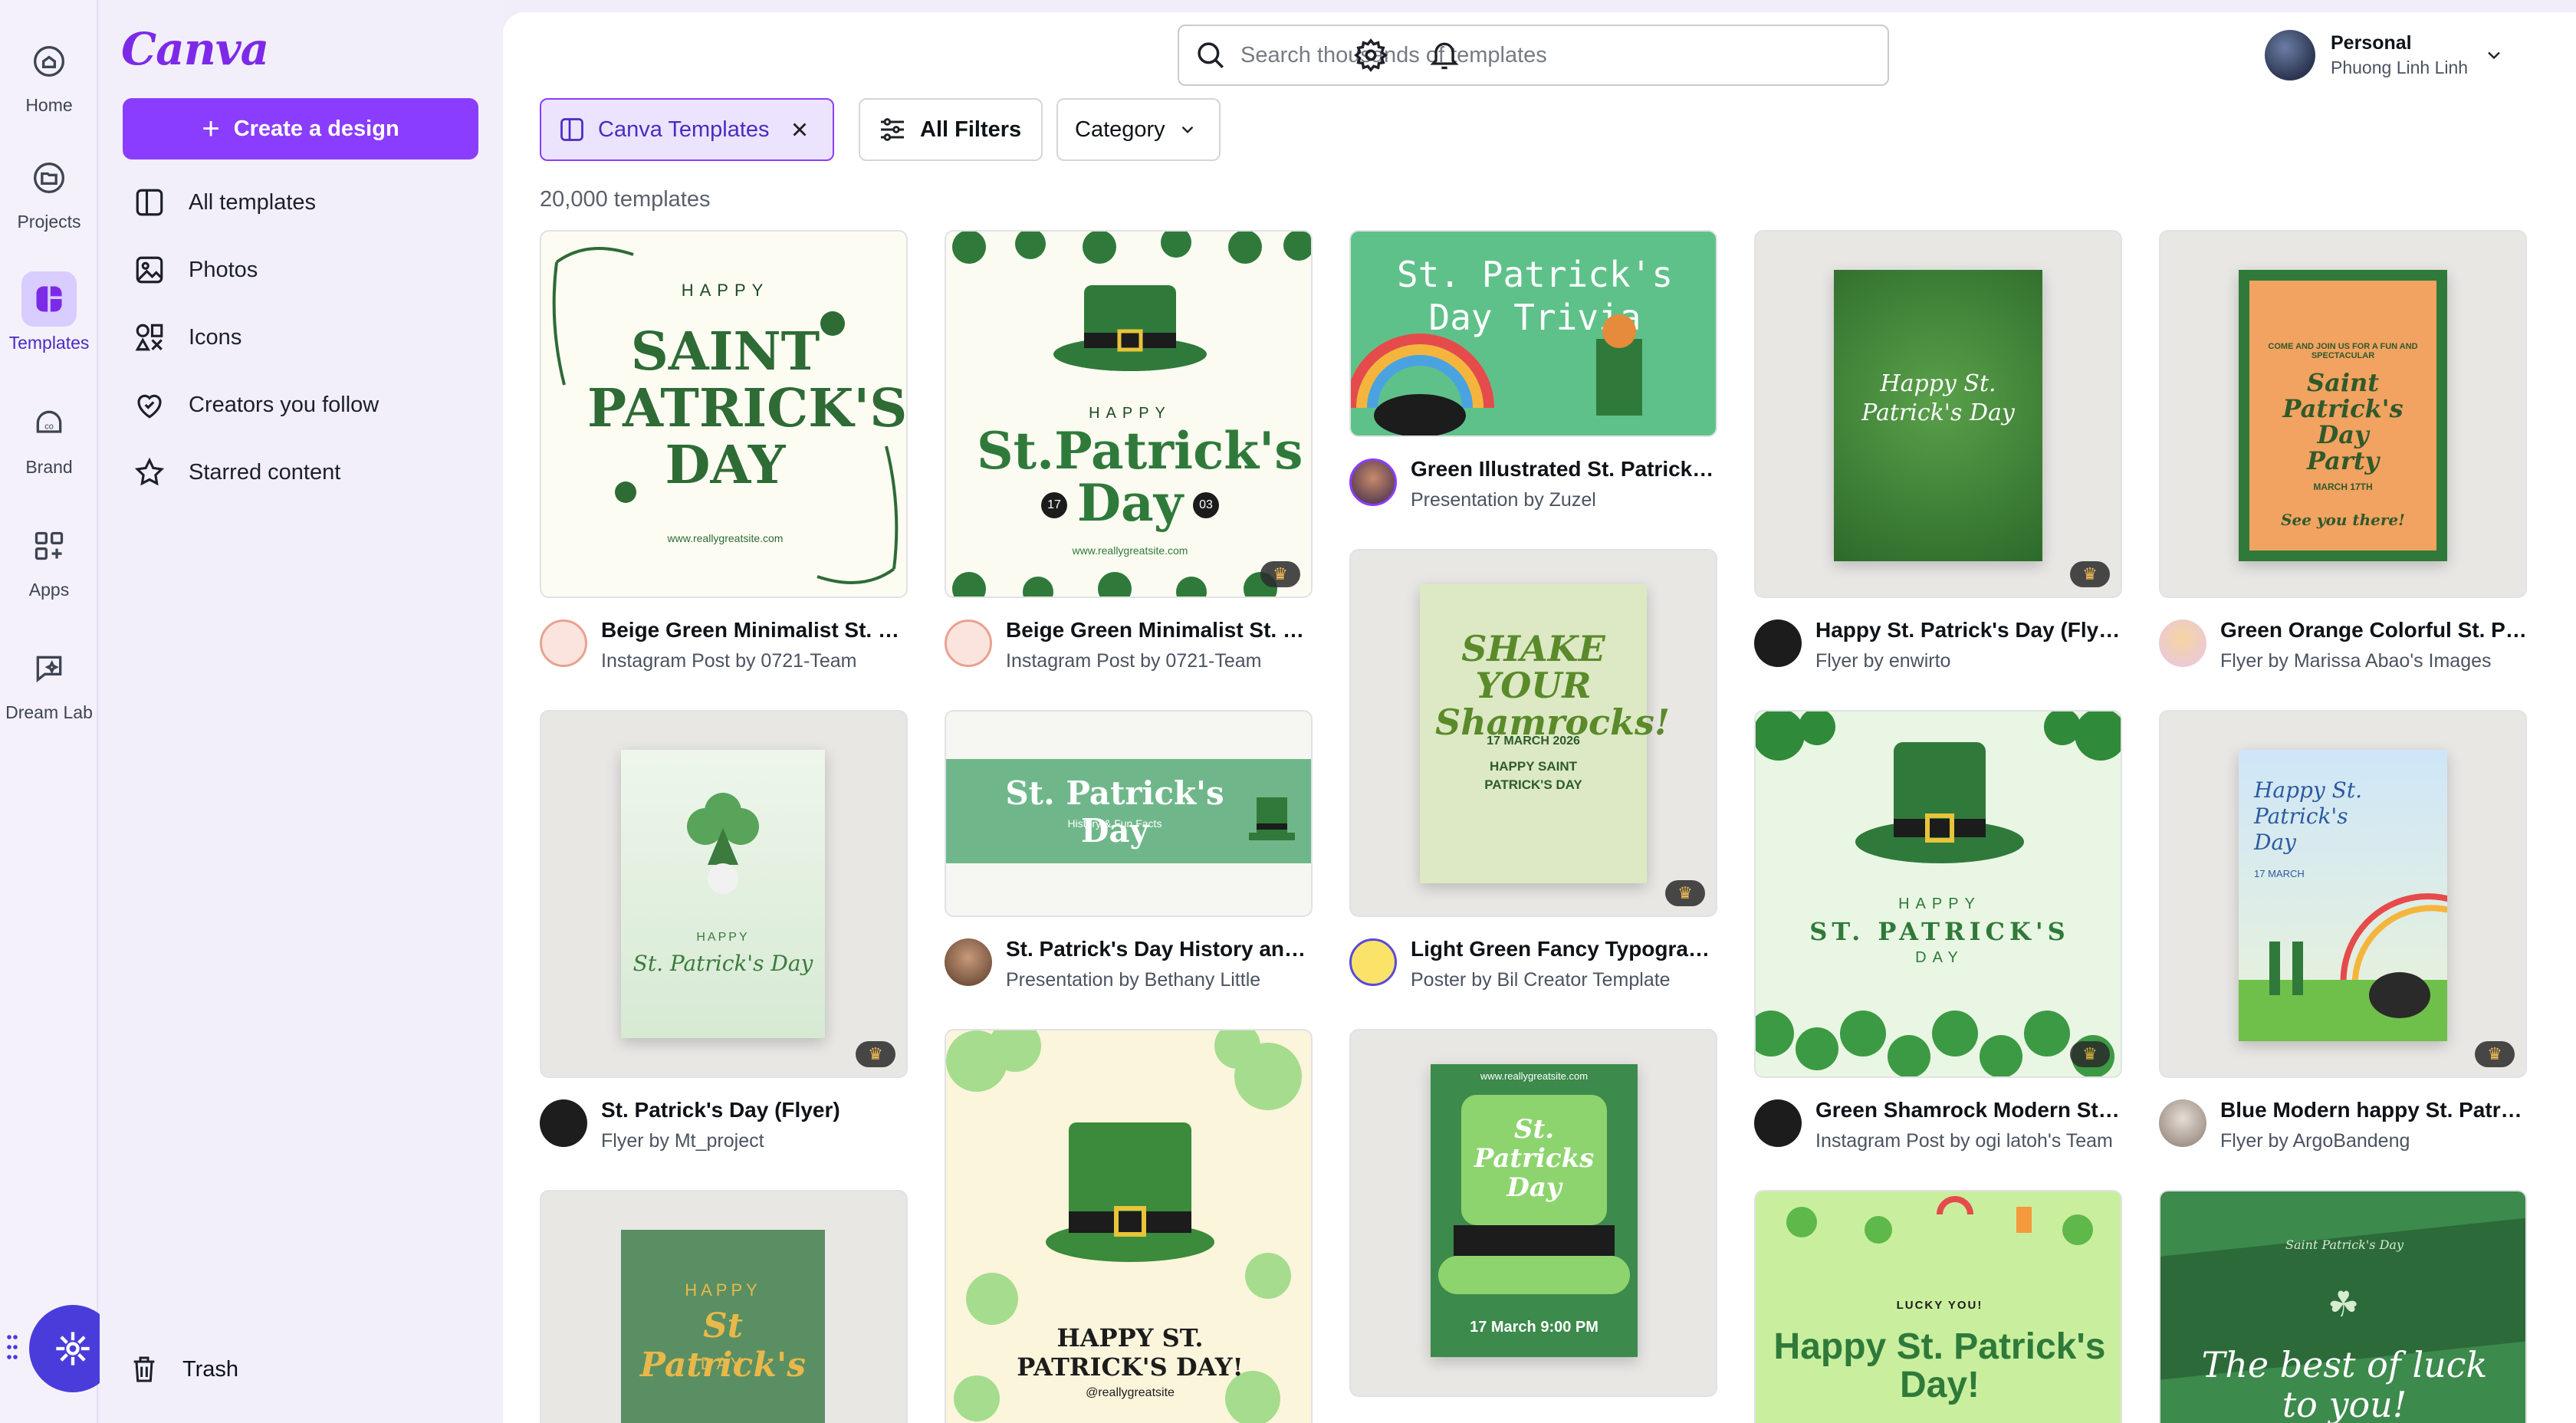 Image resolution: width=2576 pixels, height=1423 pixels. I want to click on nav-trash: Trash, so click(184, 1369).